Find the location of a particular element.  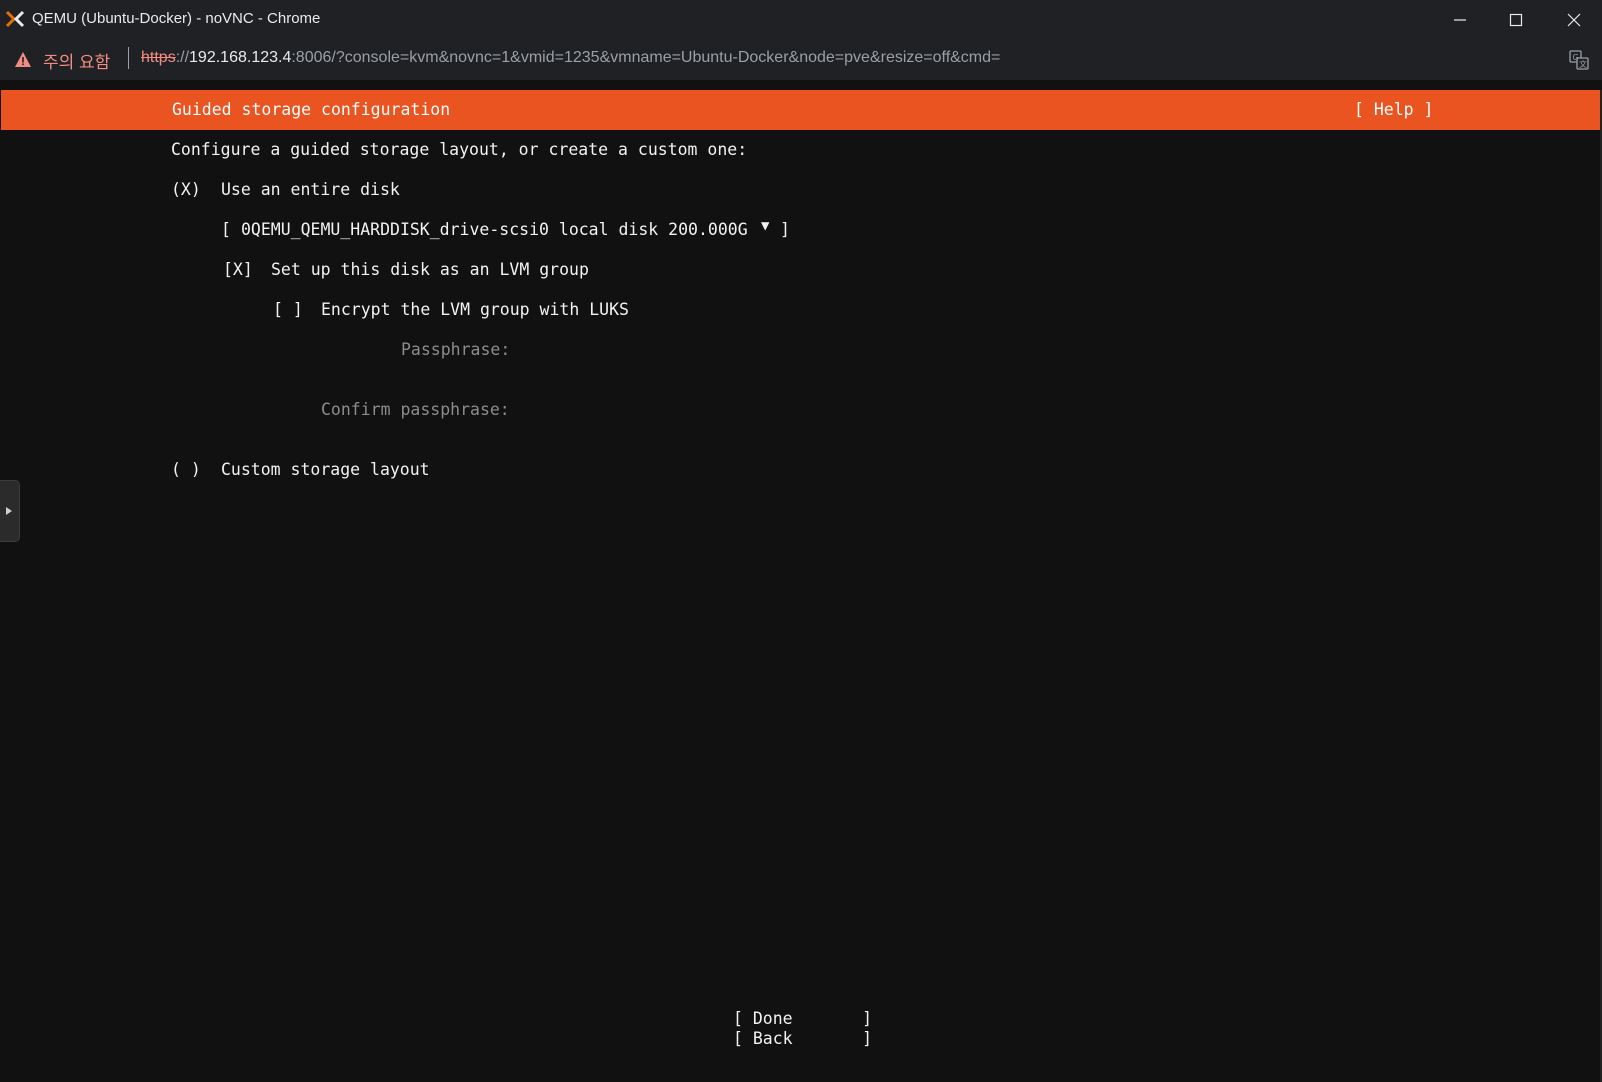

url-host: 192.168.123.4 is located at coordinates (240, 57).